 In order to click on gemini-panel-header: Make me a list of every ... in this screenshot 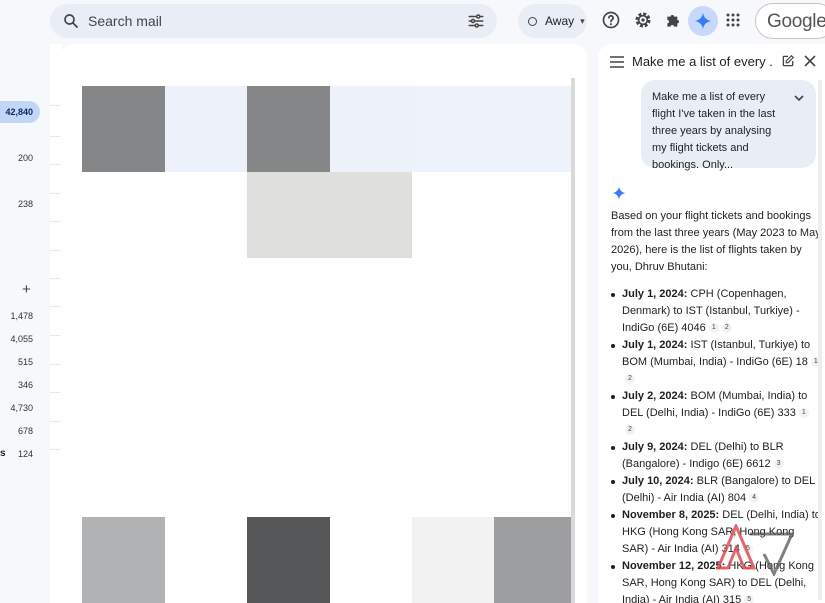, I will do `click(711, 61)`.